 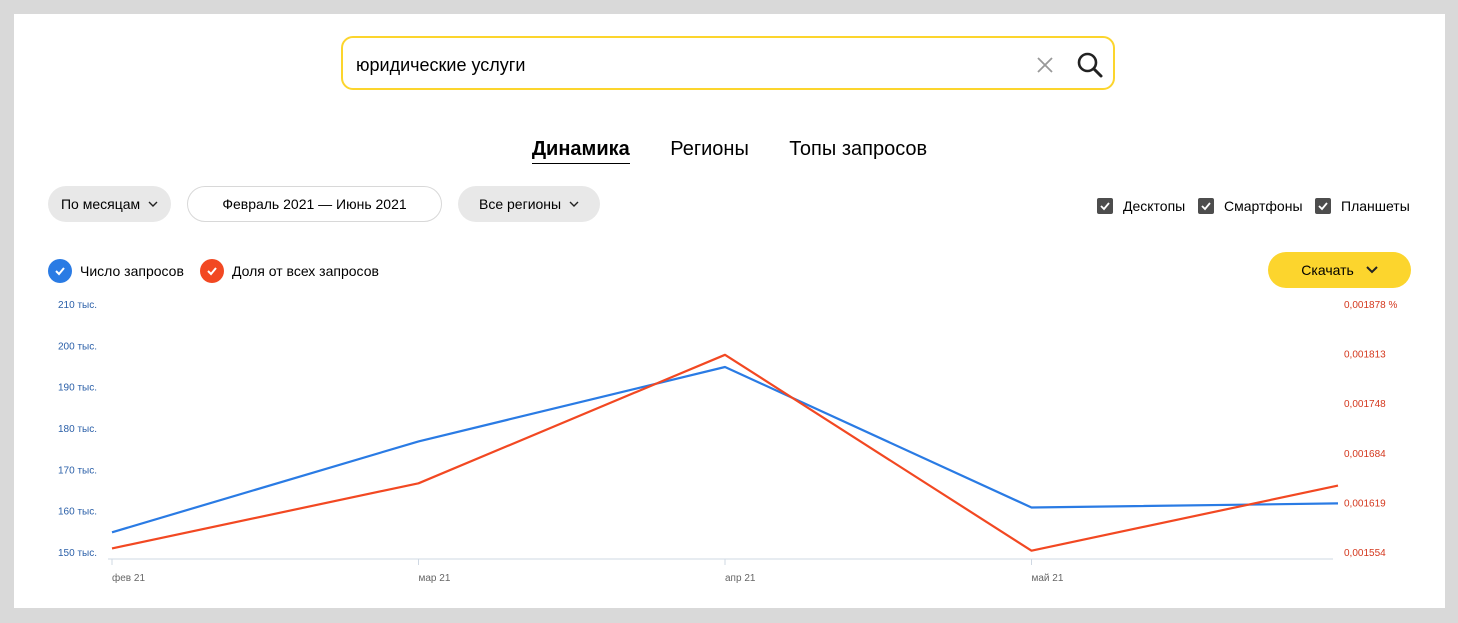 I want to click on y-tick-label-left: 200 тыс., so click(x=77, y=346).